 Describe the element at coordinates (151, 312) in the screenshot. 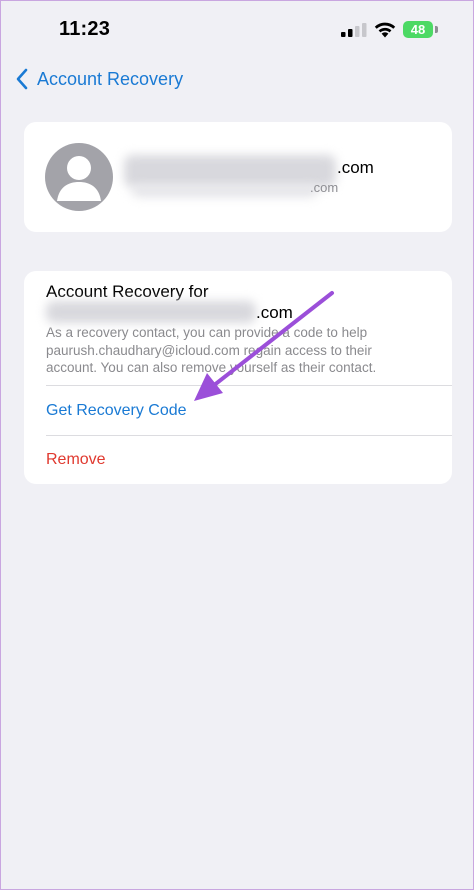

I see `redacted-contact-email` at that location.